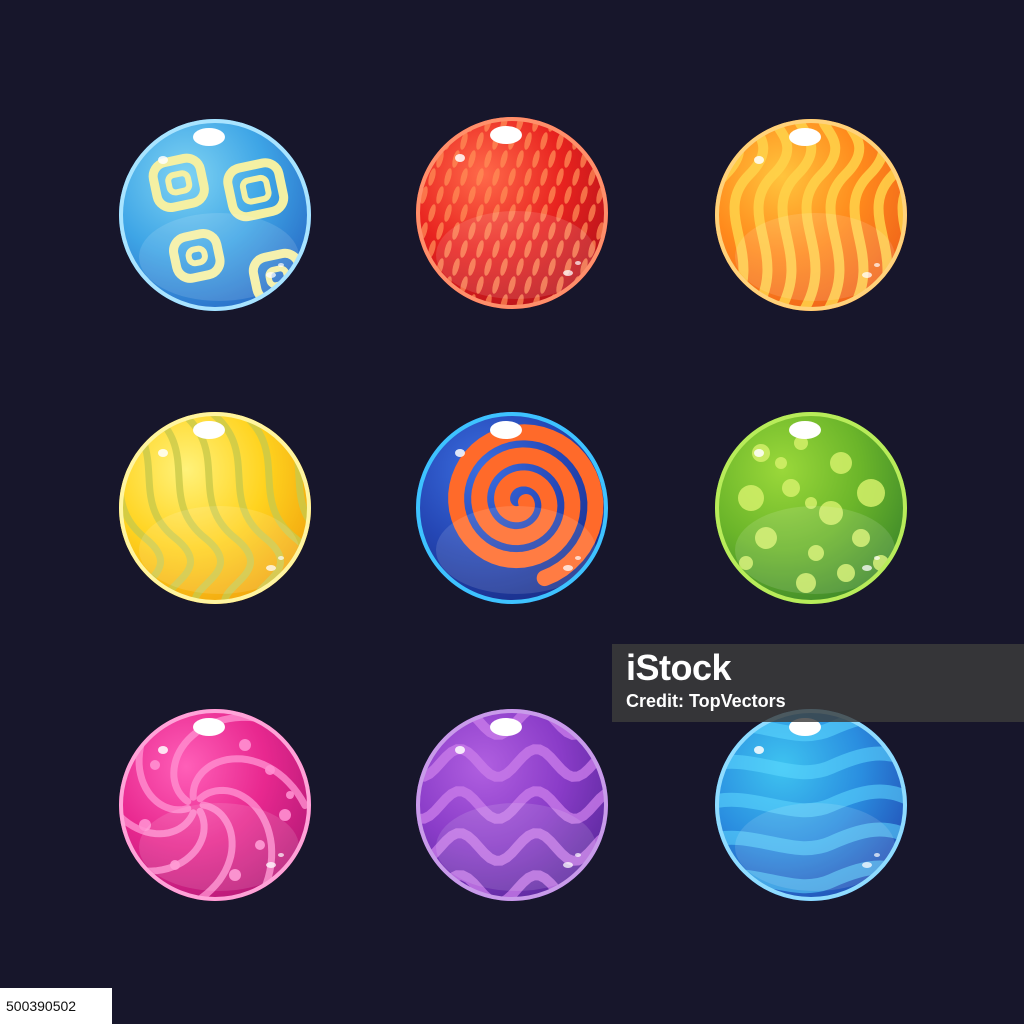 This screenshot has width=1024, height=1024. Describe the element at coordinates (679, 667) in the screenshot. I see `watermark-brand: iStock` at that location.